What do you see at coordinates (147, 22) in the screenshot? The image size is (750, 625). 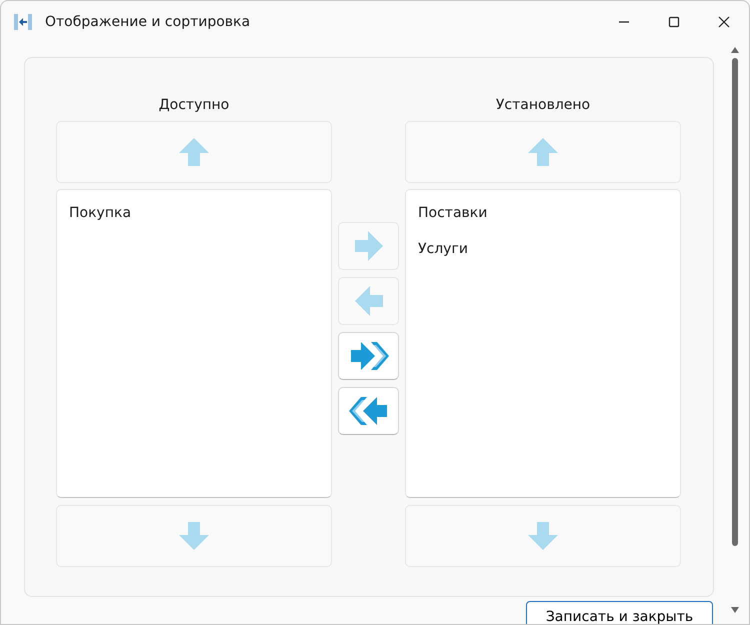 I see `window-title: Отображение и сортировка` at bounding box center [147, 22].